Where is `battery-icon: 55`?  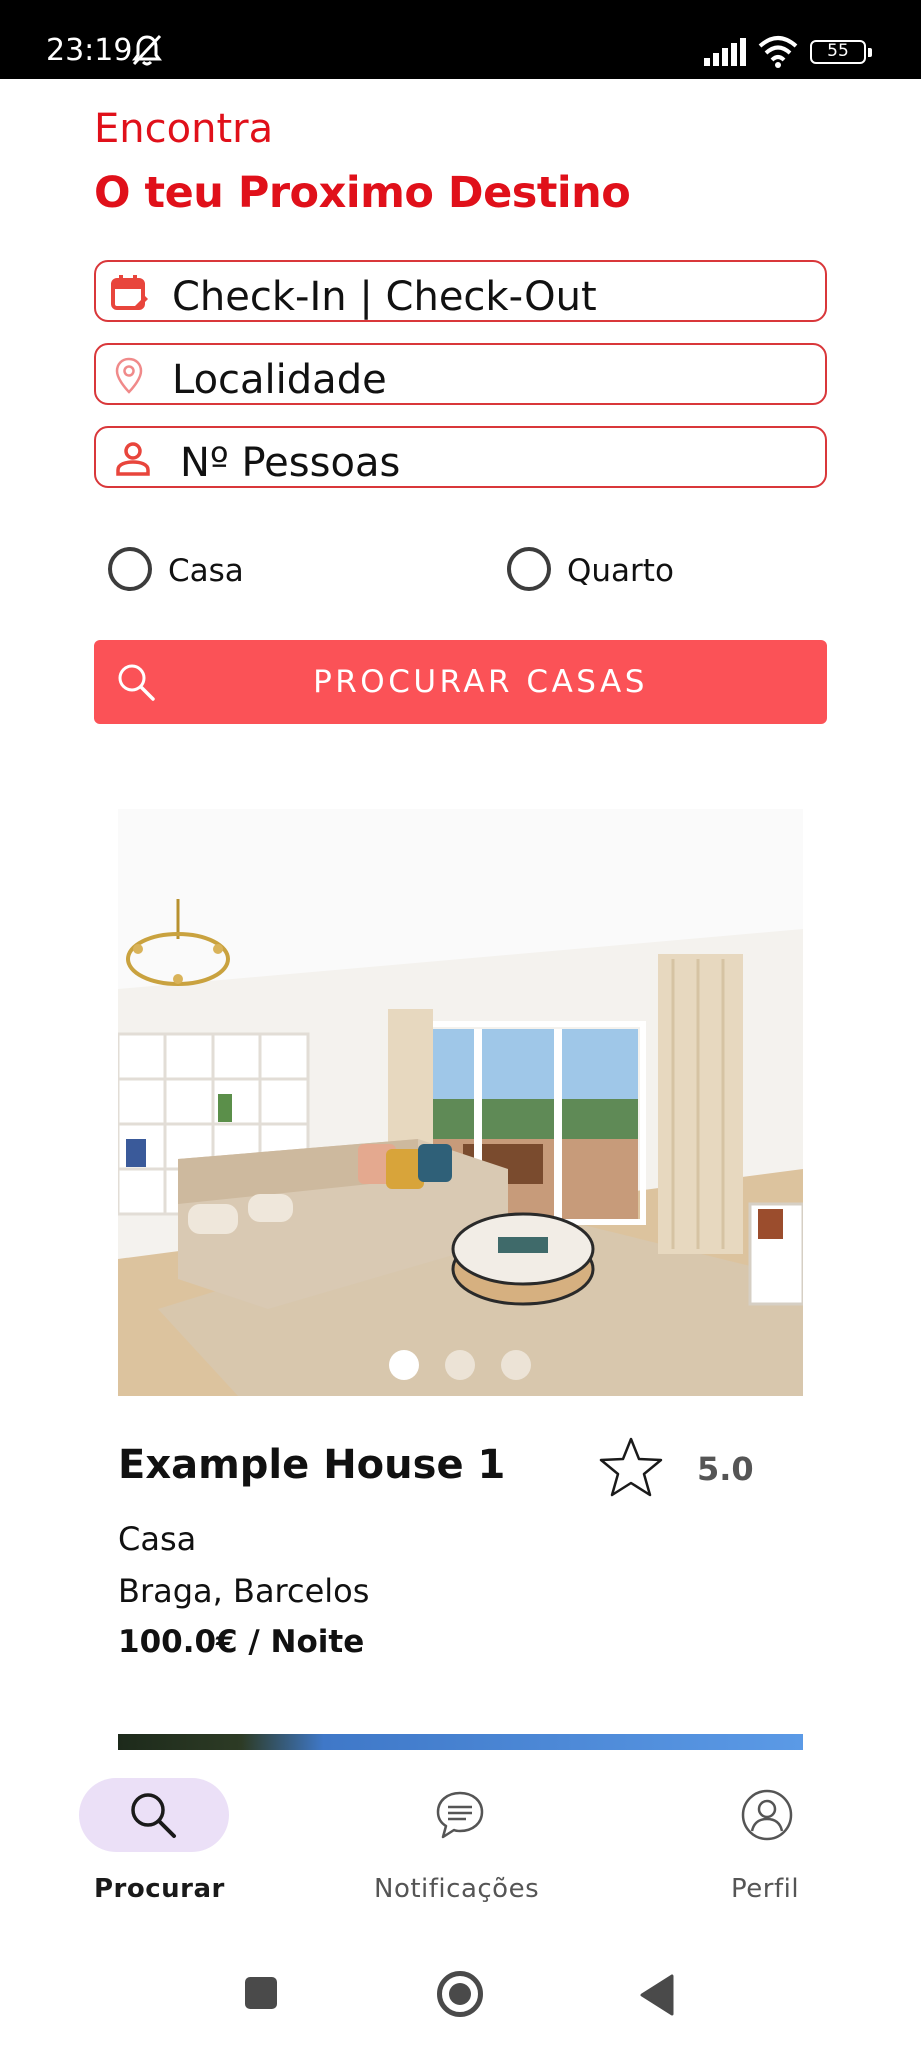 battery-icon: 55 is located at coordinates (841, 52).